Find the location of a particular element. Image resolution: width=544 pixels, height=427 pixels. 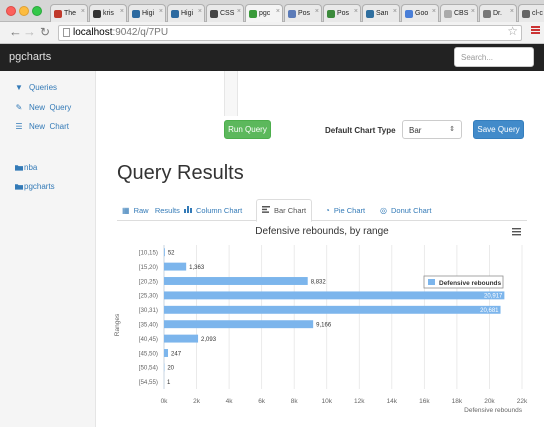

data-label: 20 is located at coordinates (170, 369).